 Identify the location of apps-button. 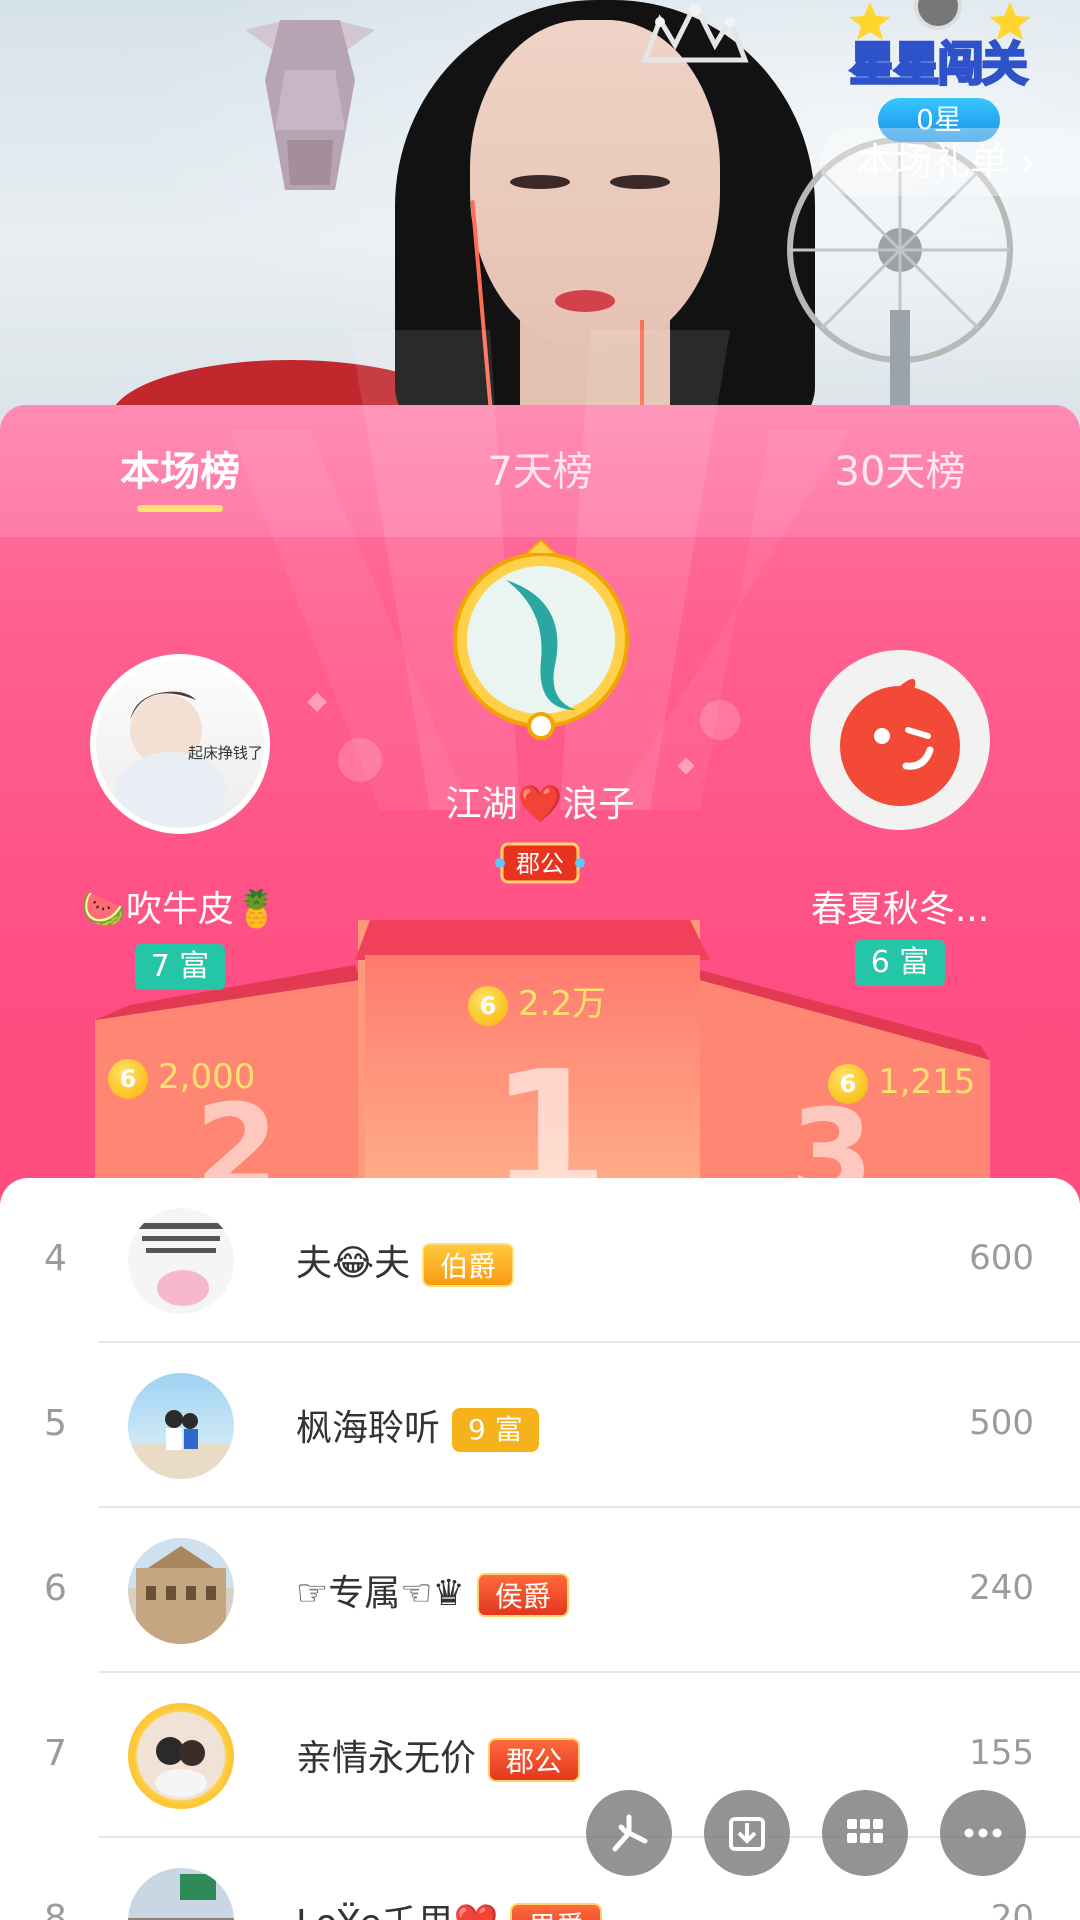
(865, 1833).